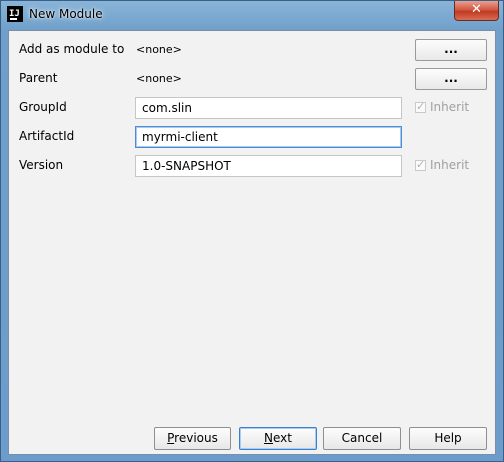 This screenshot has width=504, height=462. Describe the element at coordinates (159, 78) in the screenshot. I see `parent-value: <none>` at that location.